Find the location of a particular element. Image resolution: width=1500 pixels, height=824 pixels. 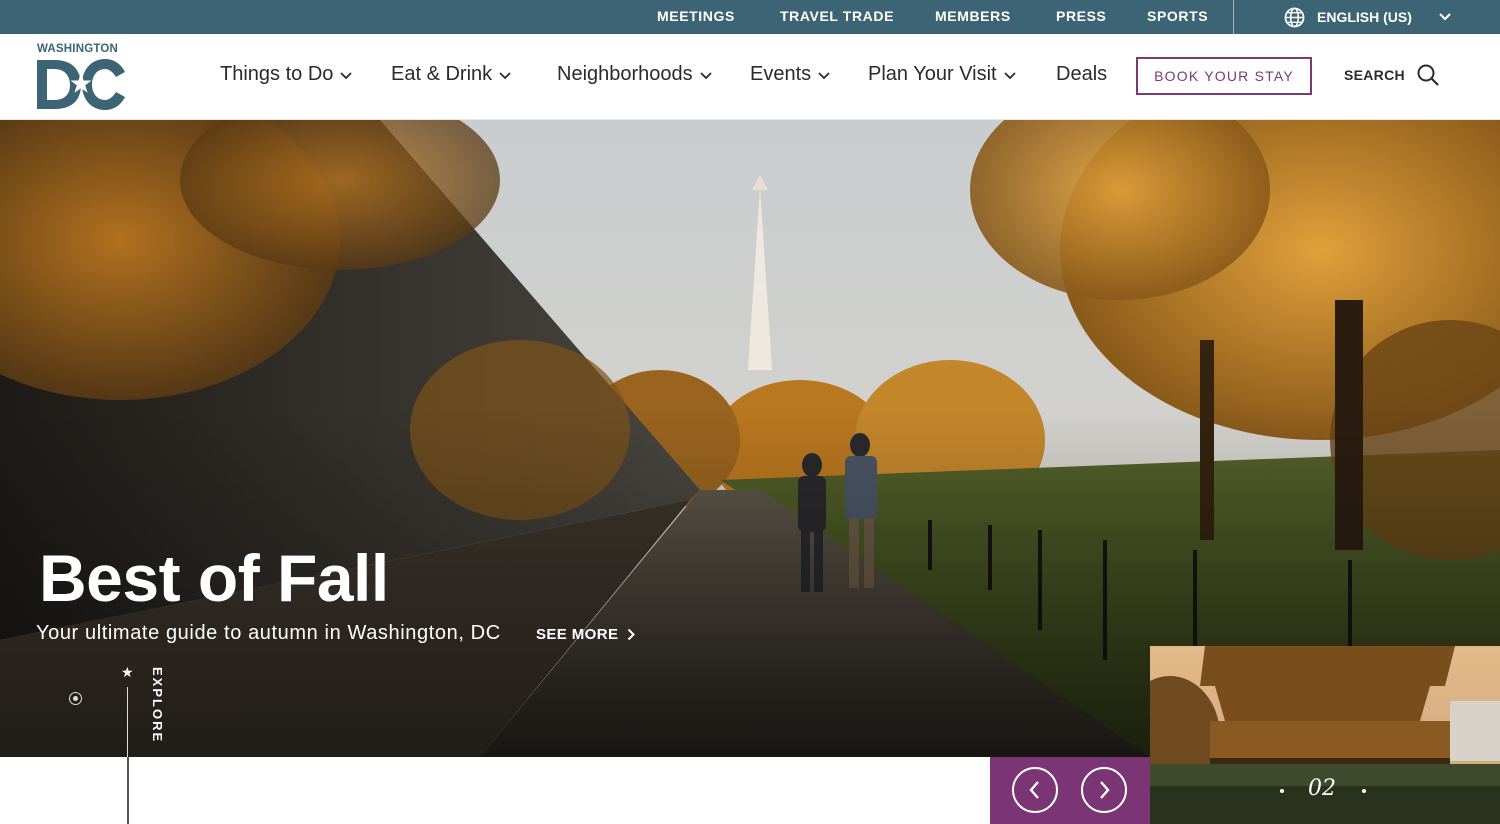

explore-line is located at coordinates (127, 722).